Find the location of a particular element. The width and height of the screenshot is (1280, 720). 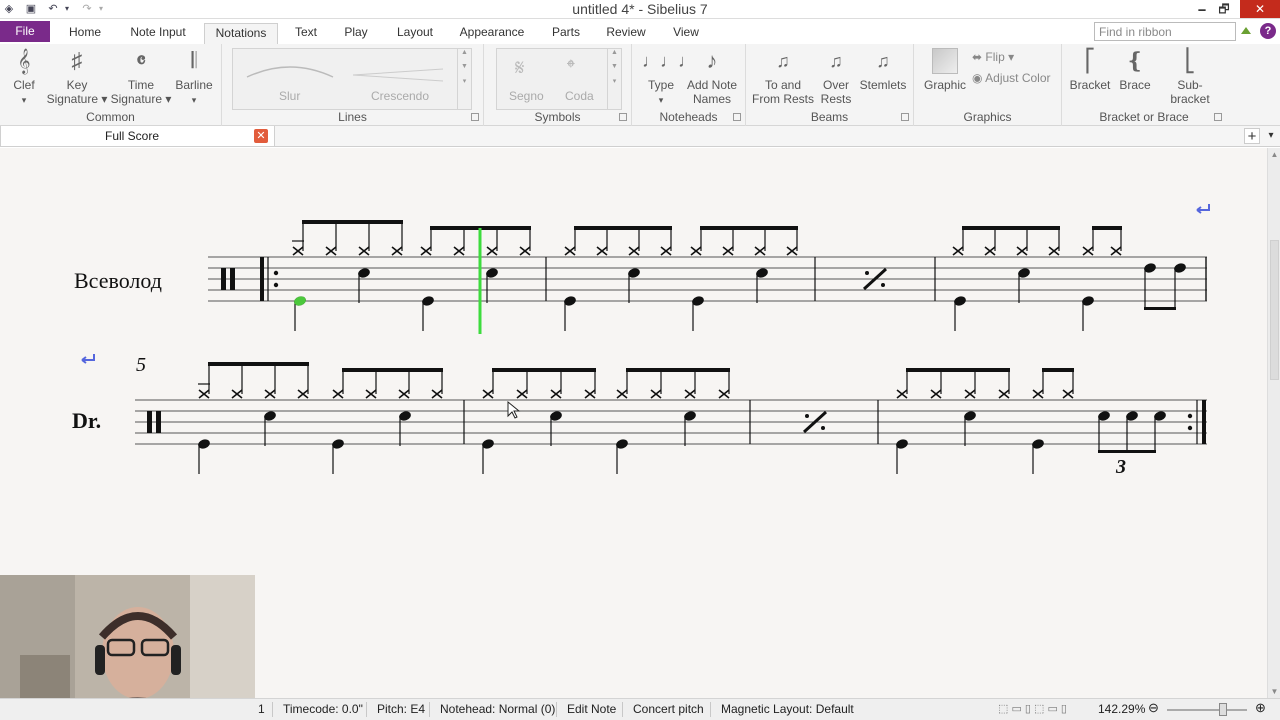

adjust-color-button: ◉ Adjust Color is located at coordinates (1011, 78).